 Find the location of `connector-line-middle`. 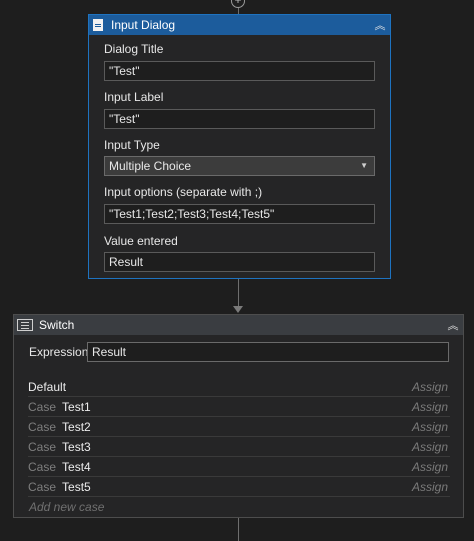

connector-line-middle is located at coordinates (238, 293).